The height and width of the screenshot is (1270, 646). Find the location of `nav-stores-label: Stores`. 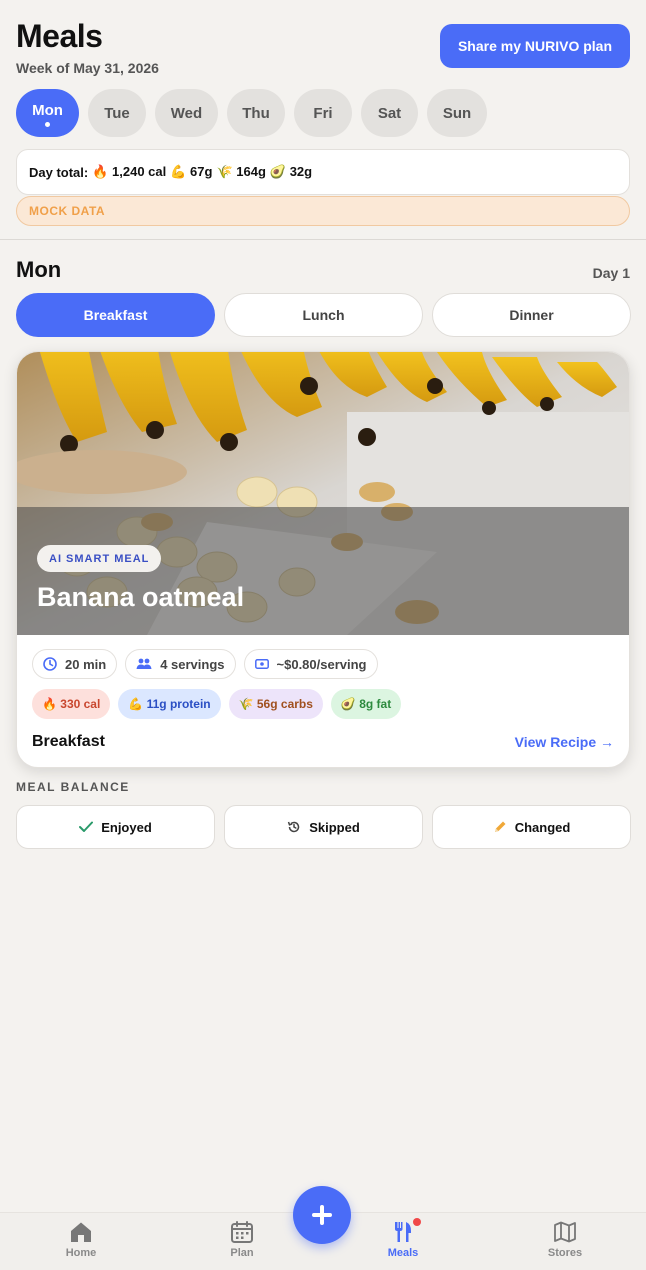

nav-stores-label: Stores is located at coordinates (565, 1253).